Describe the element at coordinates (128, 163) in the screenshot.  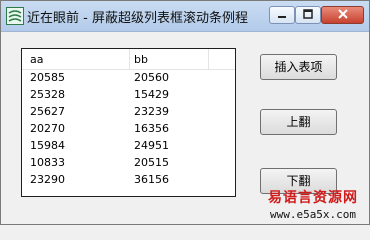
I see `list-row: 10833 20515` at that location.